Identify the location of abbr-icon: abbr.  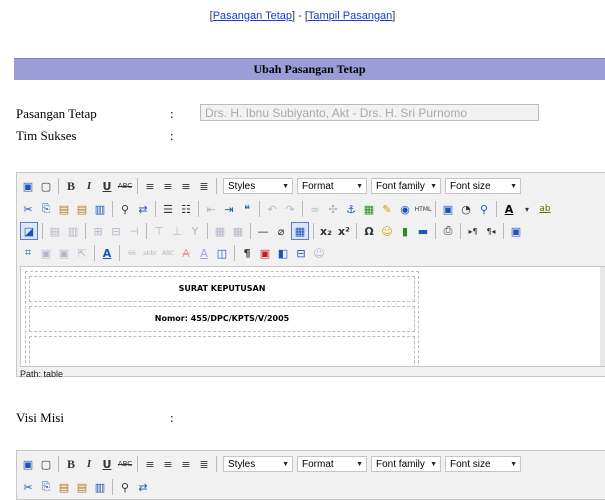
(150, 253).